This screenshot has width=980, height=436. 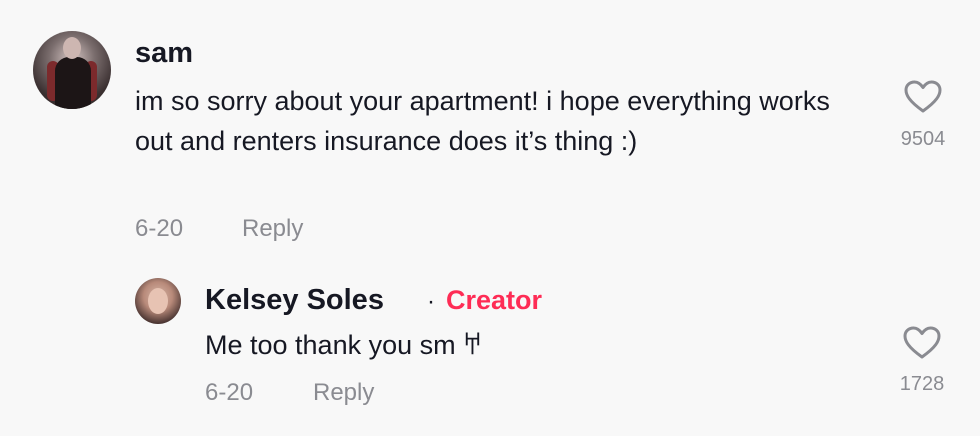 What do you see at coordinates (229, 392) in the screenshot?
I see `reply-date: 6-20` at bounding box center [229, 392].